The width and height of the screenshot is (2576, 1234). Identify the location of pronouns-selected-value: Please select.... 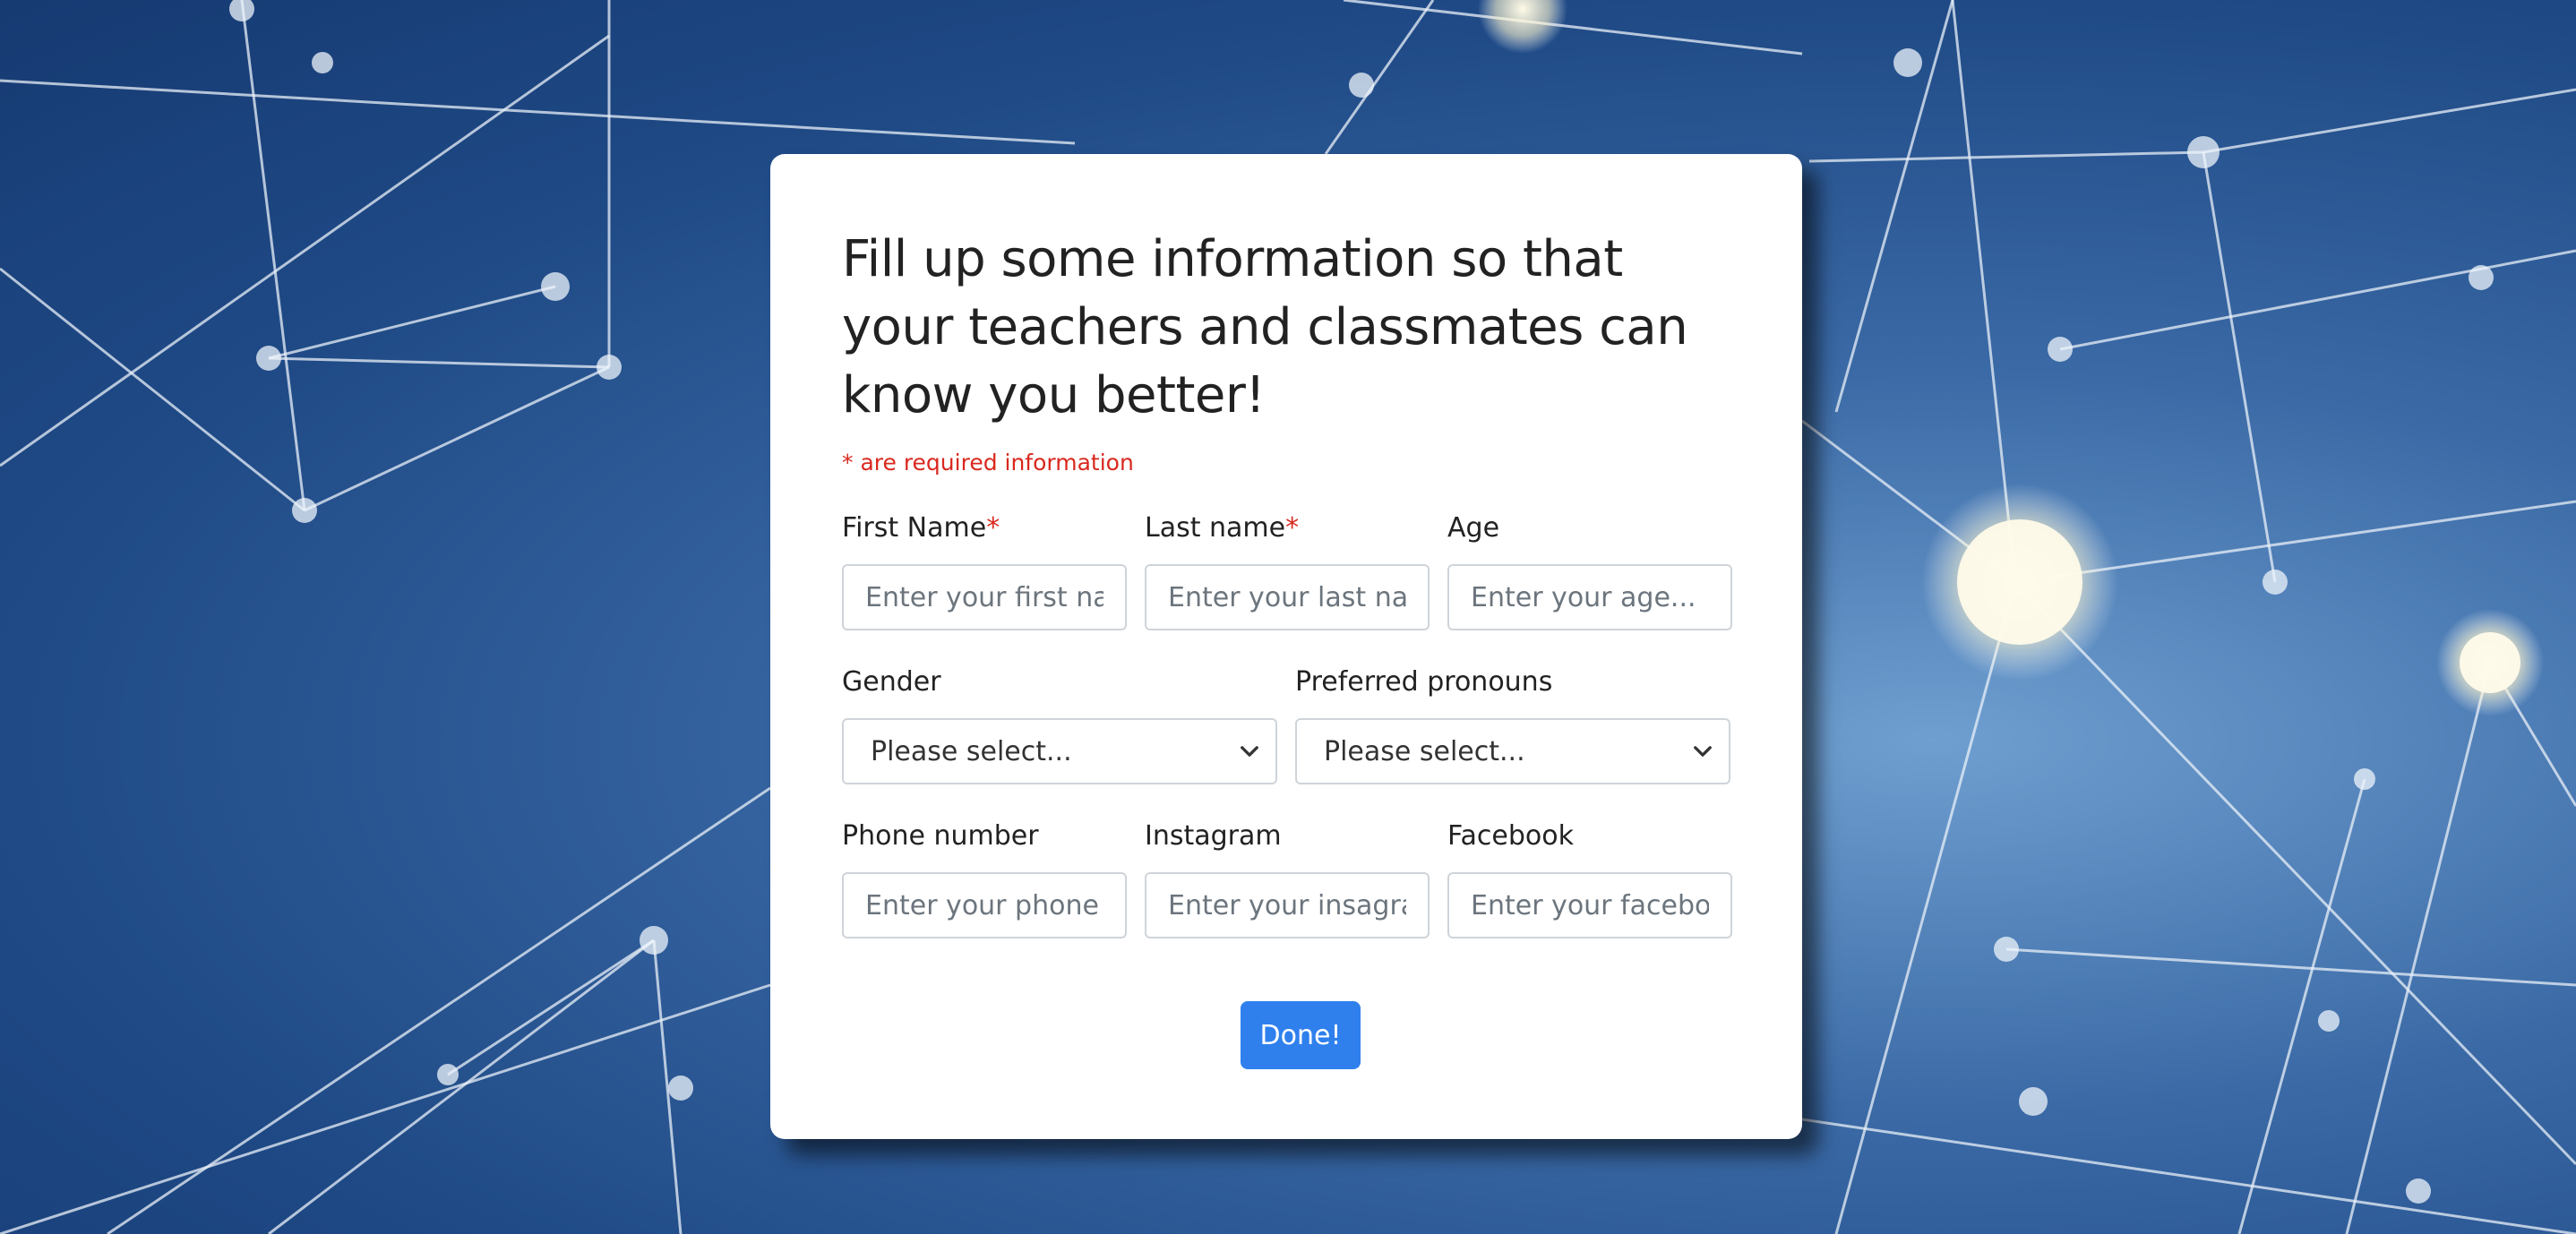
(1424, 751).